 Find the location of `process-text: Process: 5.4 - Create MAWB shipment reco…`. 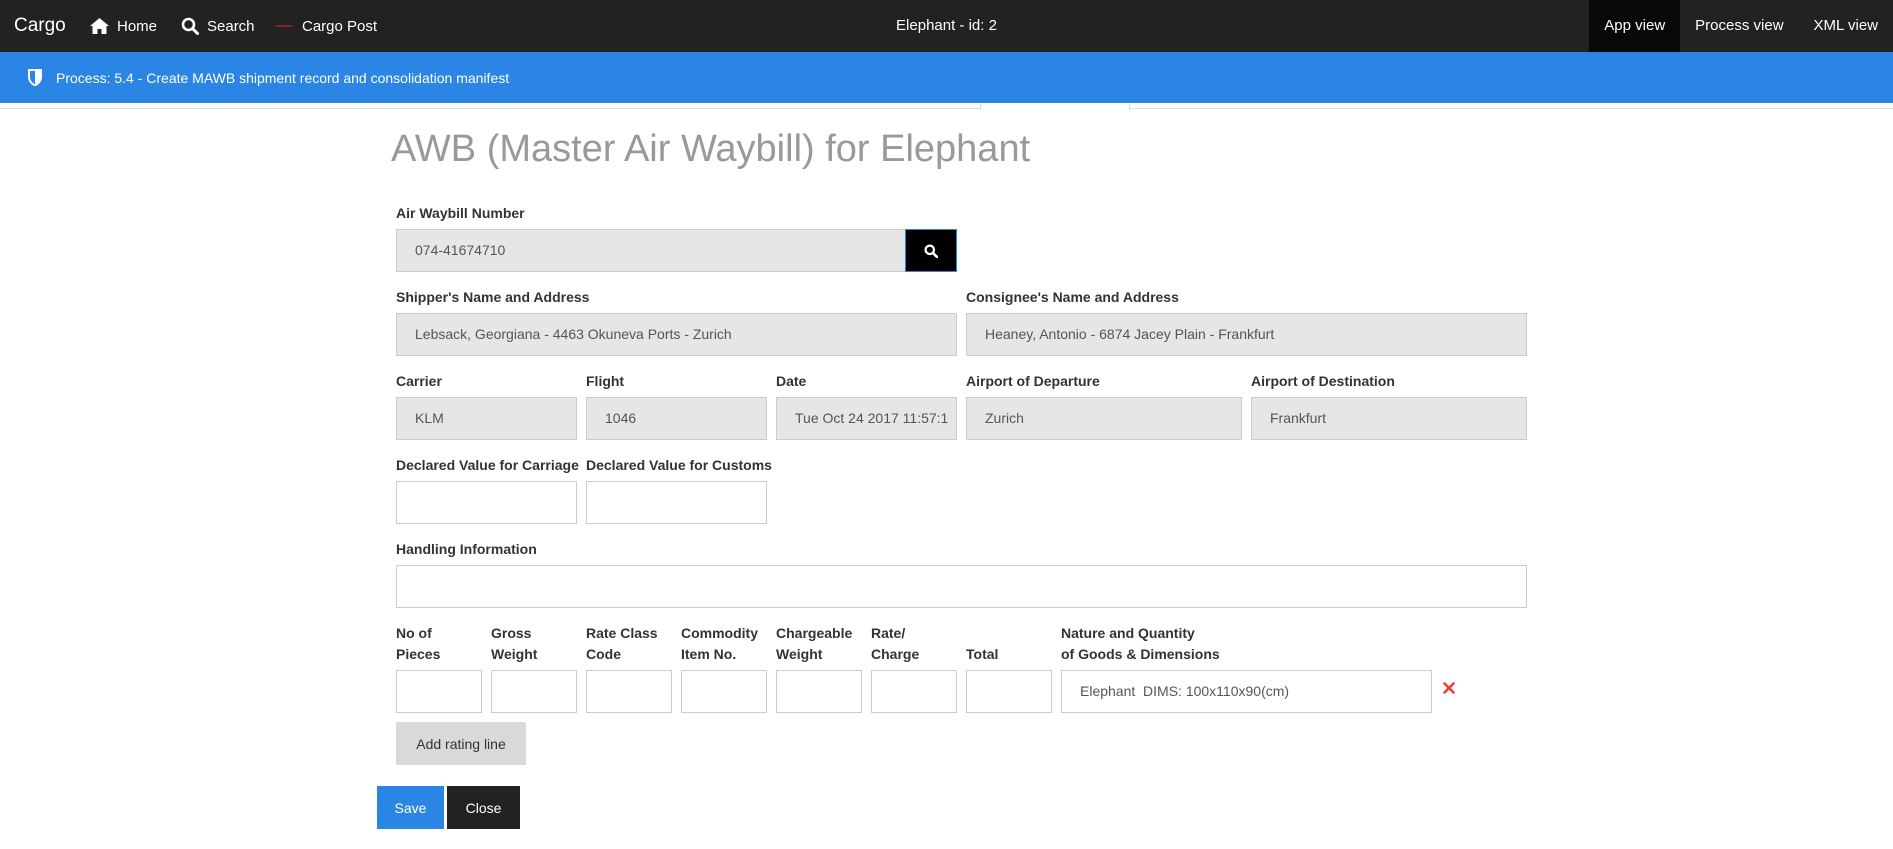

process-text: Process: 5.4 - Create MAWB shipment reco… is located at coordinates (283, 77).